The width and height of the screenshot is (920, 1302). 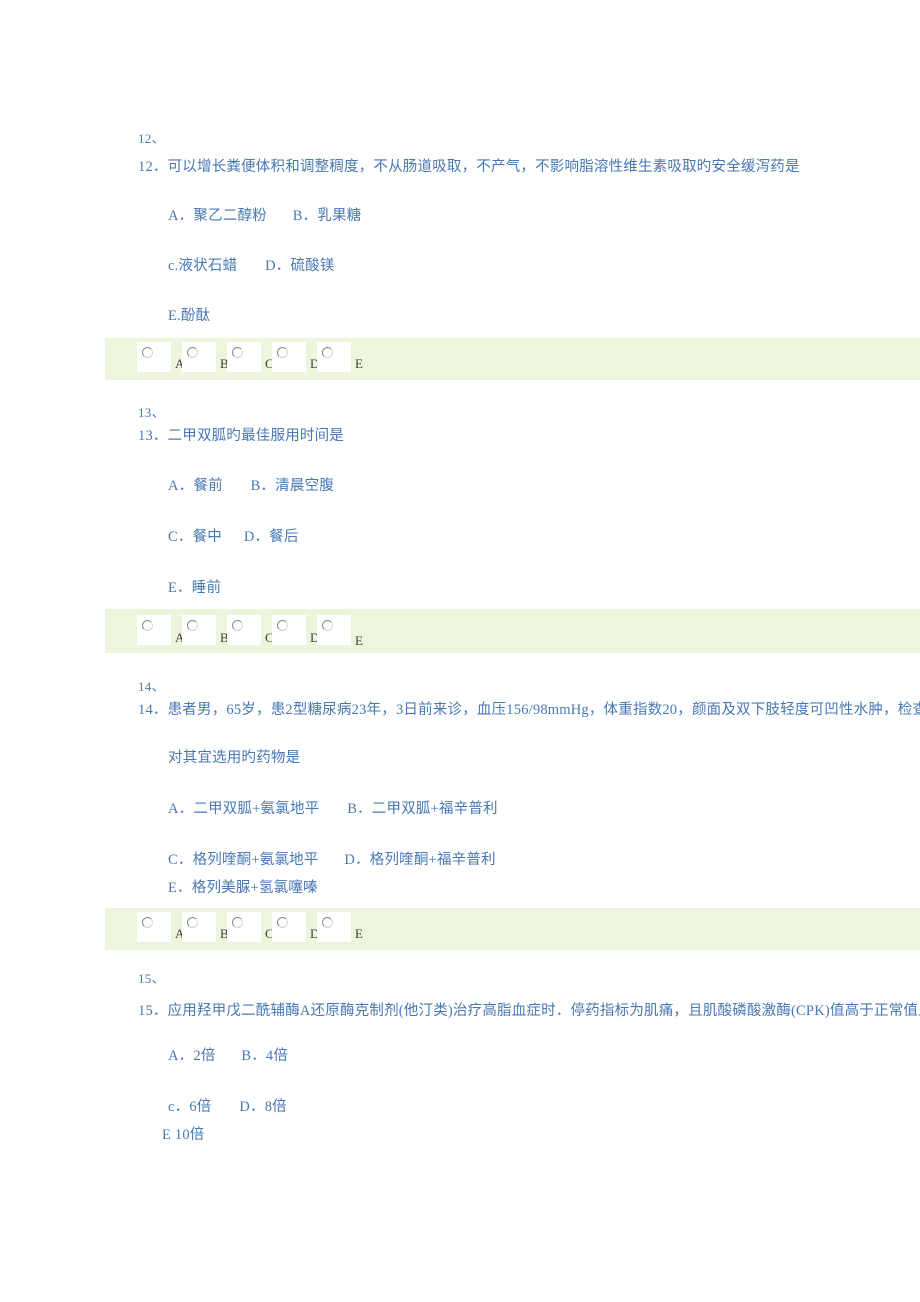 What do you see at coordinates (217, 216) in the screenshot?
I see `option-a: A．聚乙二醇粉` at bounding box center [217, 216].